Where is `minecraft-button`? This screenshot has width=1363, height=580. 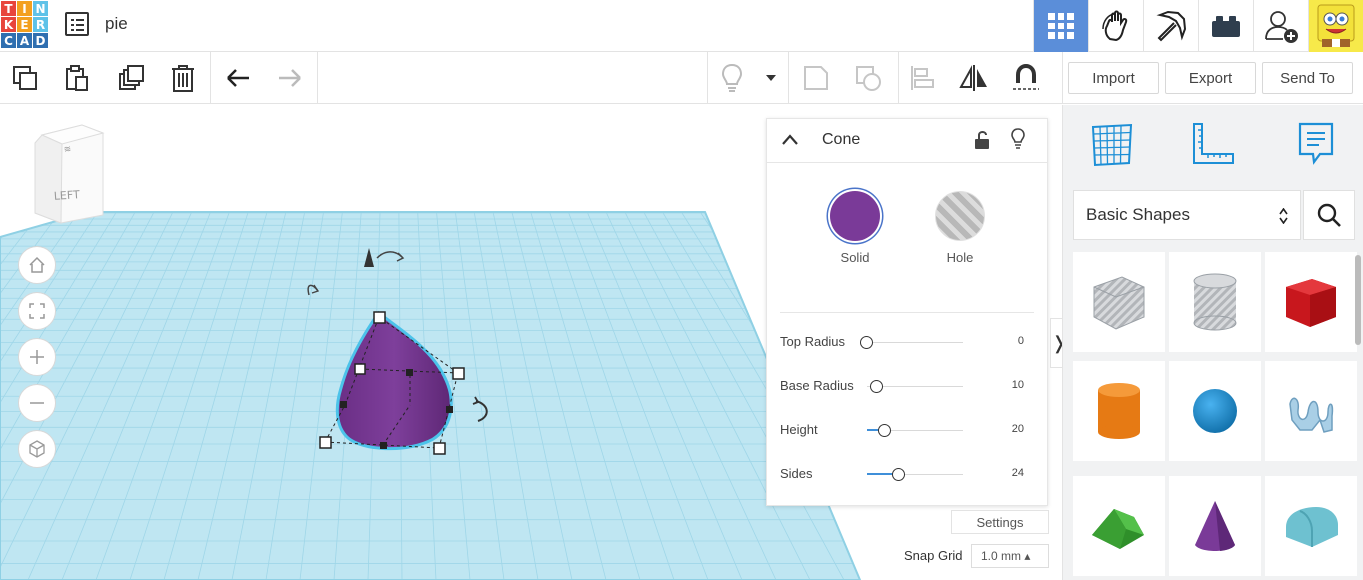 minecraft-button is located at coordinates (1170, 26).